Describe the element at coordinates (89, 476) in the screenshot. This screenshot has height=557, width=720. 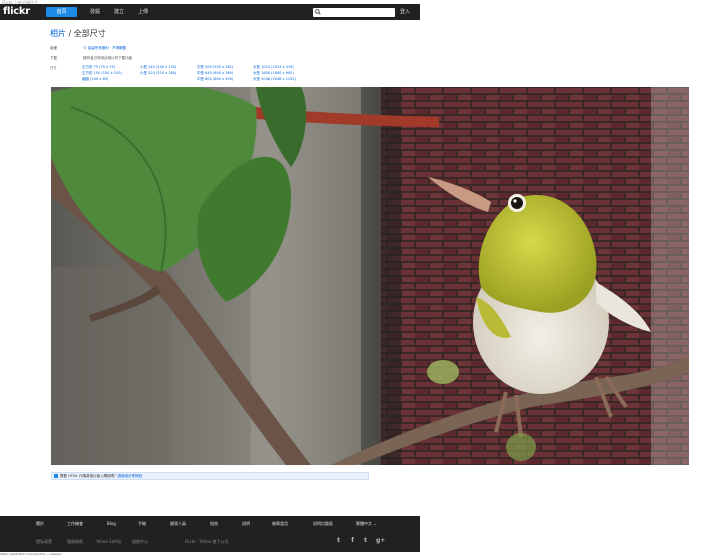
I see `embed-text: 需要 HTML 代碼將相片嵌入網誌嗎？` at that location.